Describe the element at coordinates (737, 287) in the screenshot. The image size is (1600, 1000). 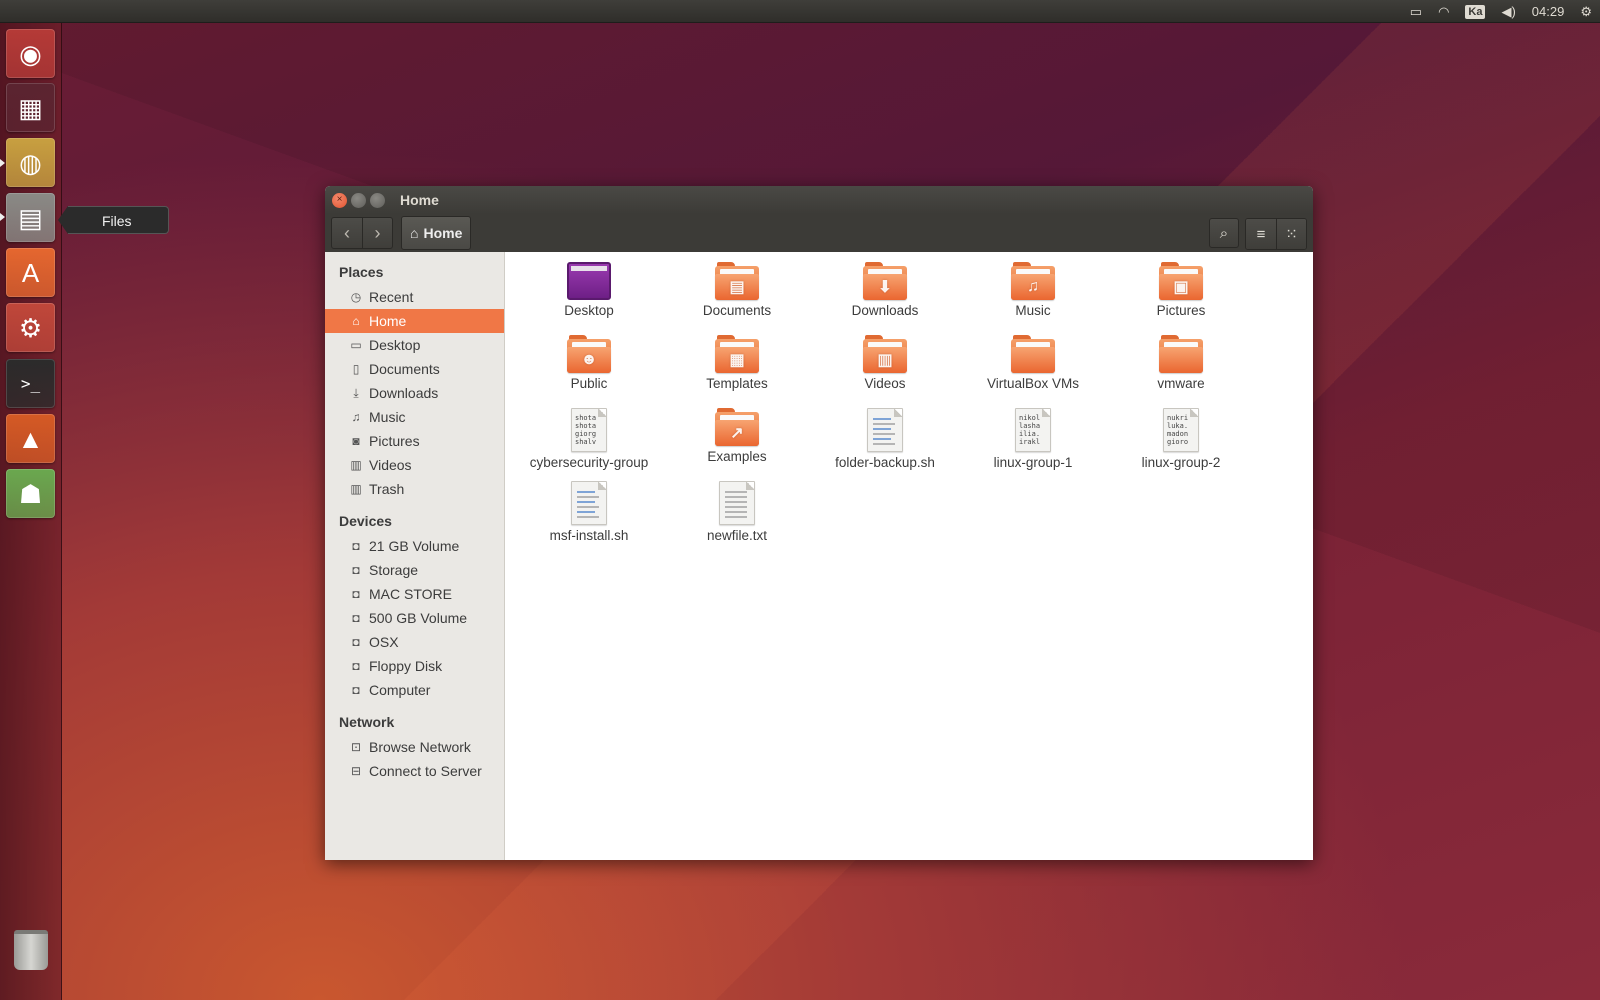
I see `folder-emblem-icon: ▤` at that location.